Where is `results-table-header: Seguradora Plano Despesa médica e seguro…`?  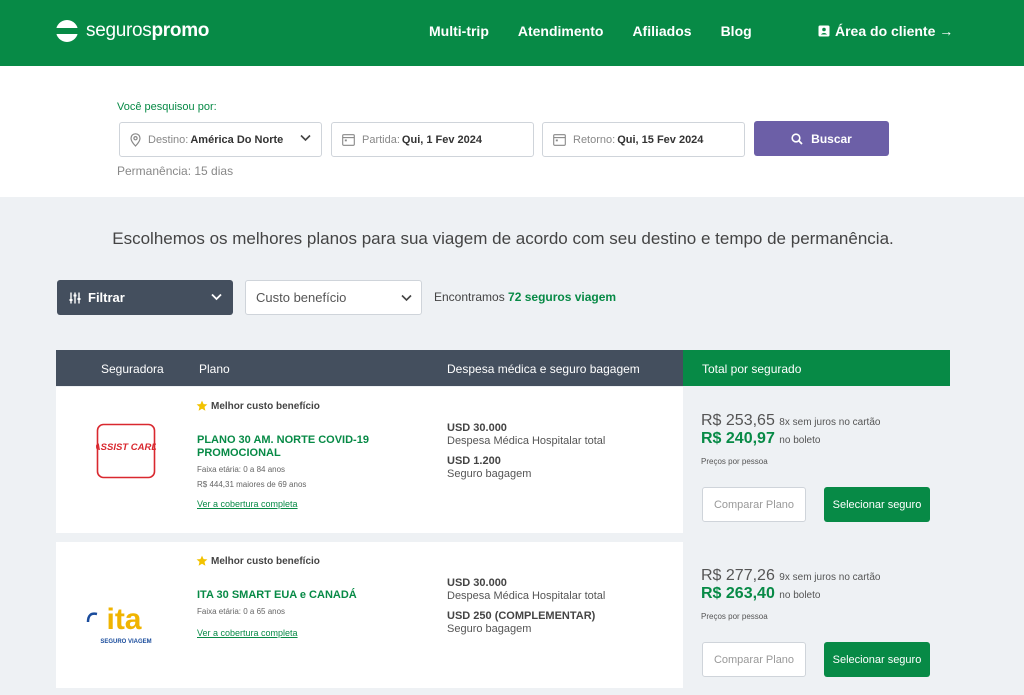 results-table-header: Seguradora Plano Despesa médica e seguro… is located at coordinates (503, 368).